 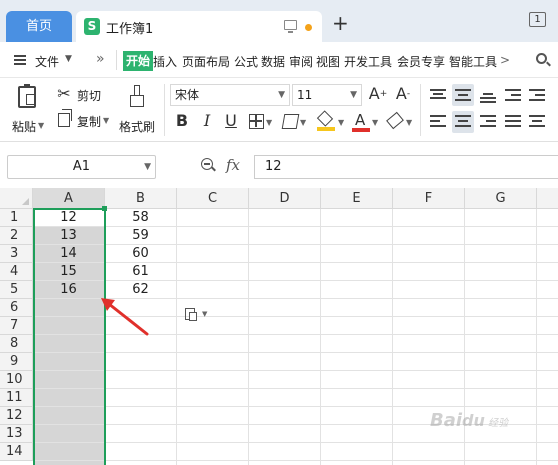 What do you see at coordinates (290, 26) in the screenshot?
I see `monitor-icon` at bounding box center [290, 26].